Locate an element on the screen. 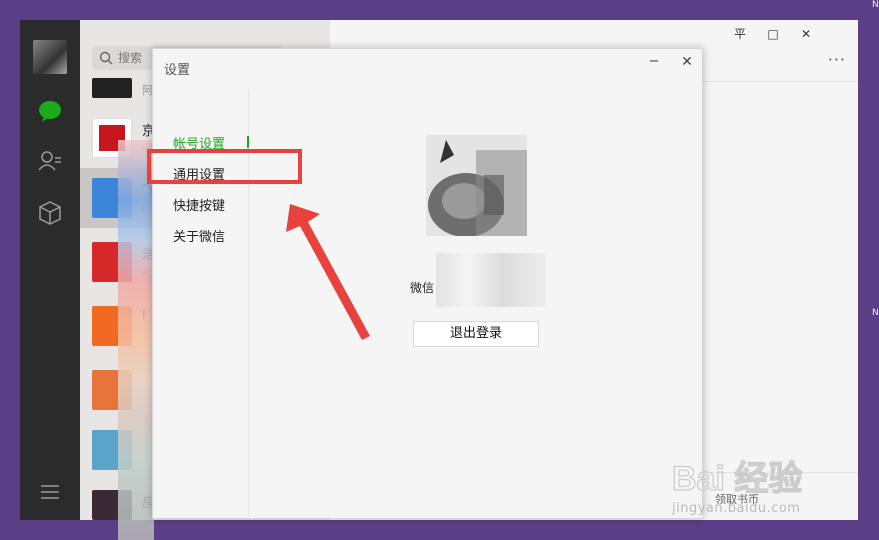  watermark-url: jingyan.baidu.com is located at coordinates (736, 508).